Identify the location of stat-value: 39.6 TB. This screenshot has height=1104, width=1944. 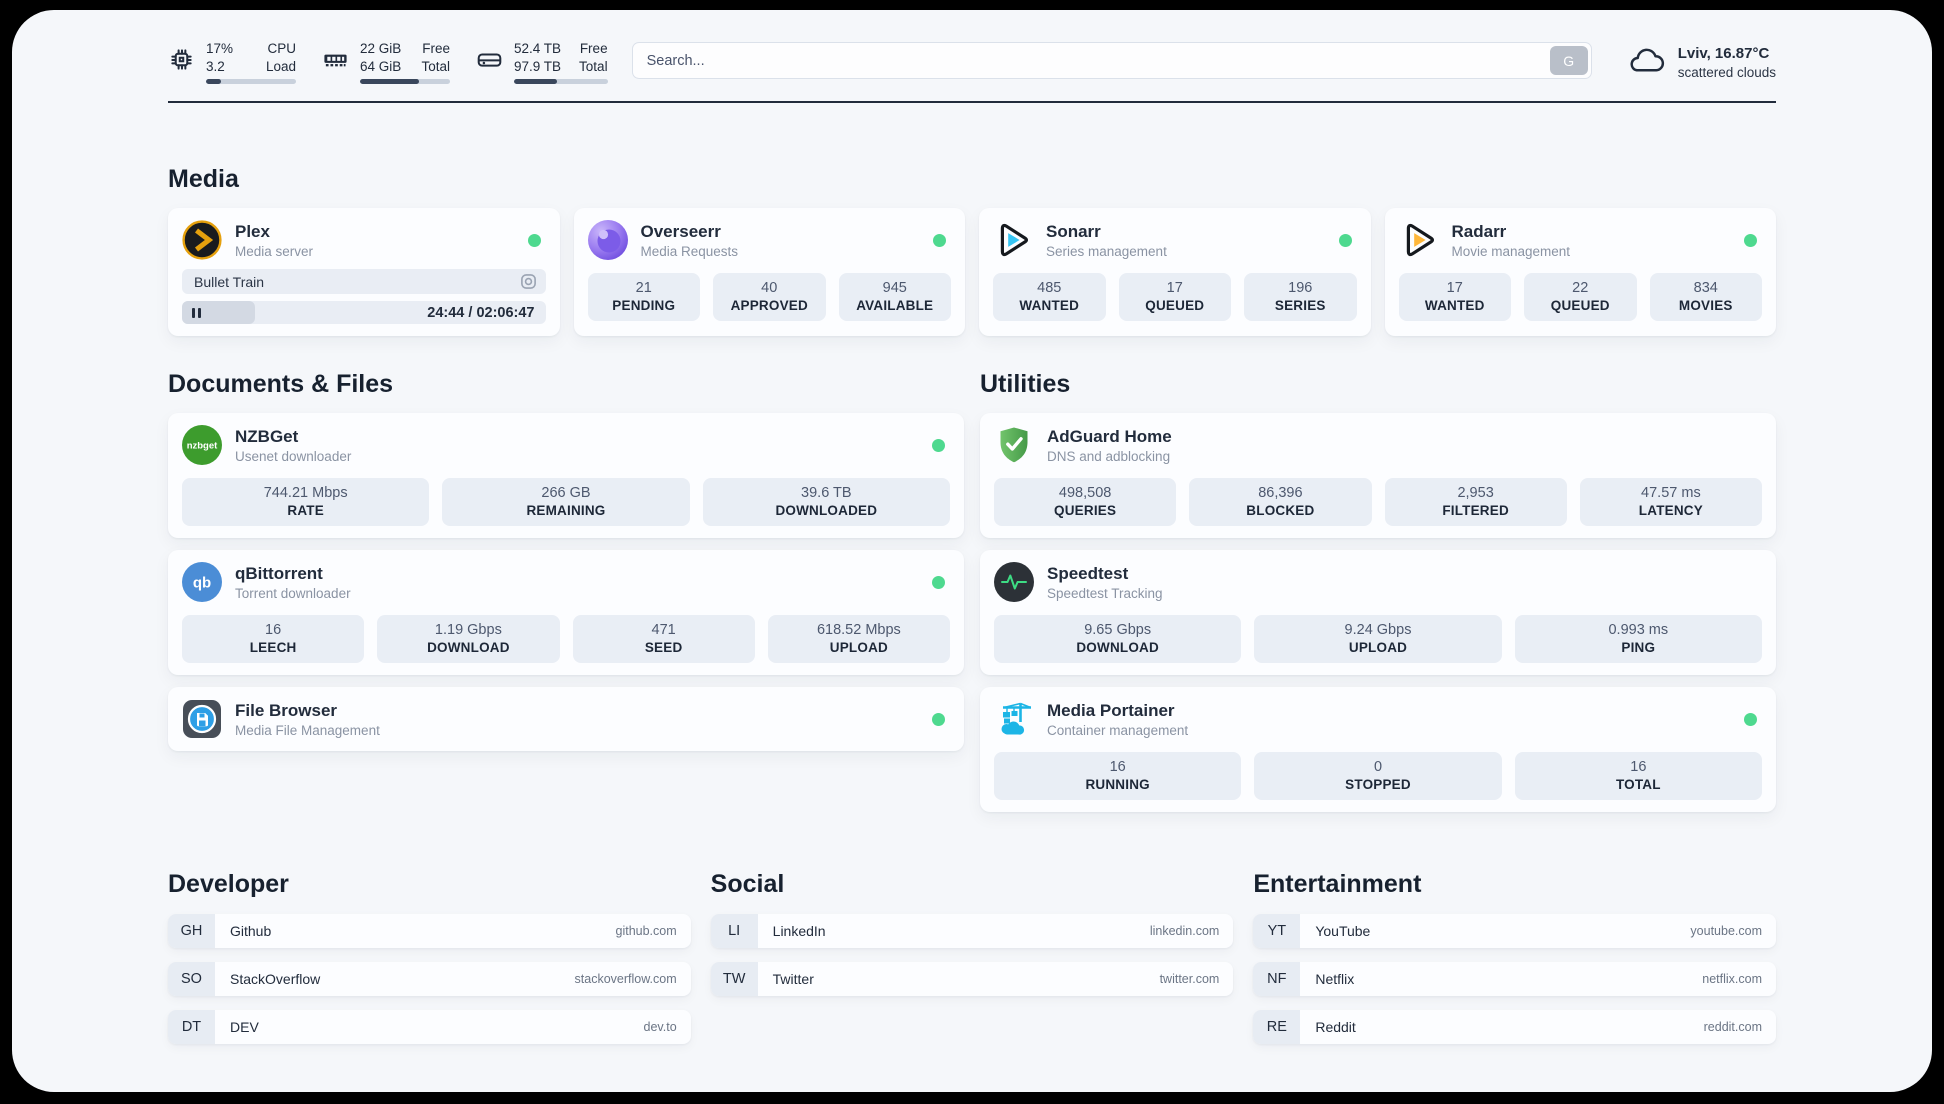
(826, 493).